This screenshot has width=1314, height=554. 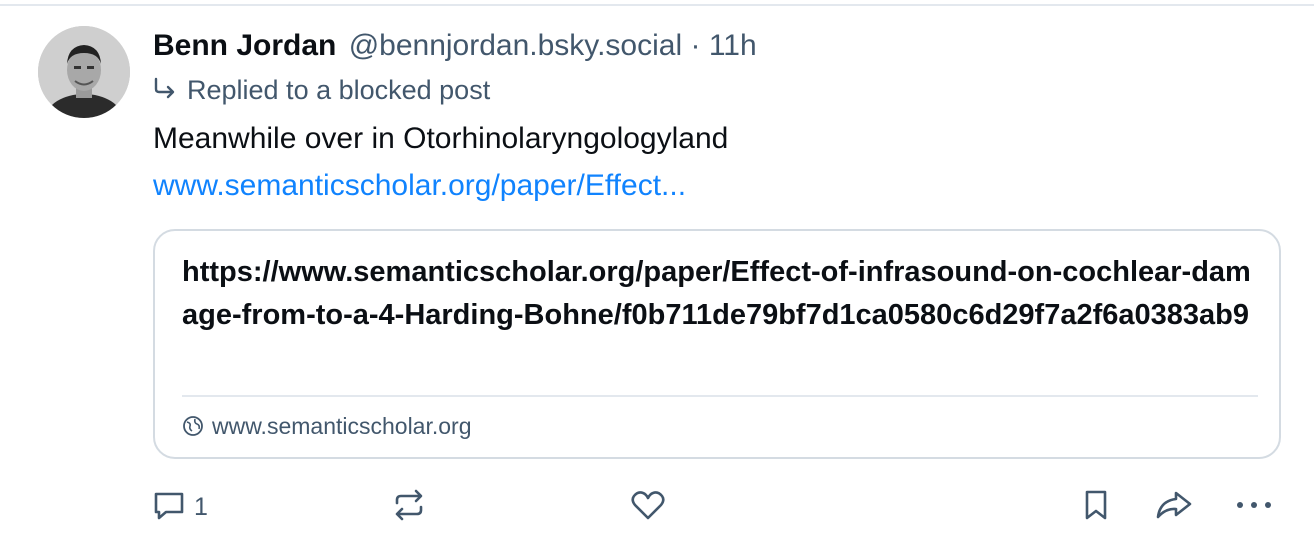 I want to click on post-time: 11h, so click(x=733, y=45).